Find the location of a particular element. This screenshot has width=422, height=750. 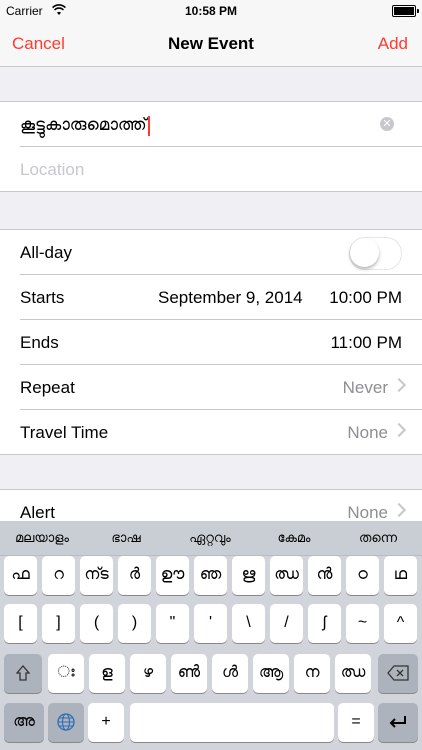

add-button: Add is located at coordinates (393, 44).